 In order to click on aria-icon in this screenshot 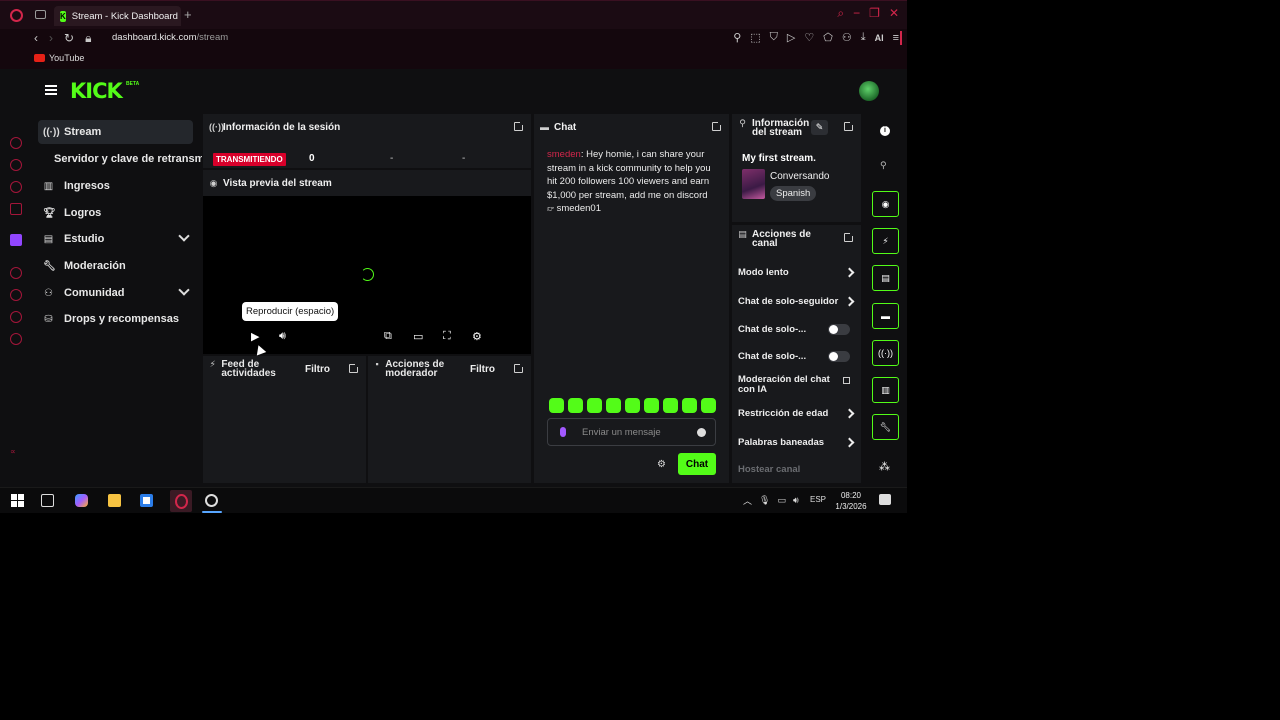, I will do `click(16, 143)`.